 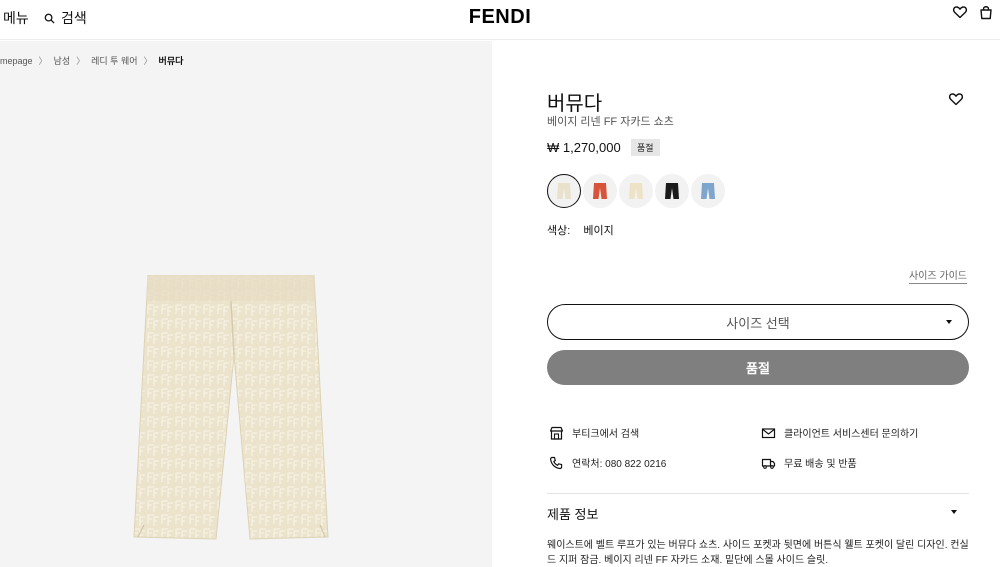 What do you see at coordinates (606, 434) in the screenshot?
I see `find-in-boutique-label: 부티크에서 검색` at bounding box center [606, 434].